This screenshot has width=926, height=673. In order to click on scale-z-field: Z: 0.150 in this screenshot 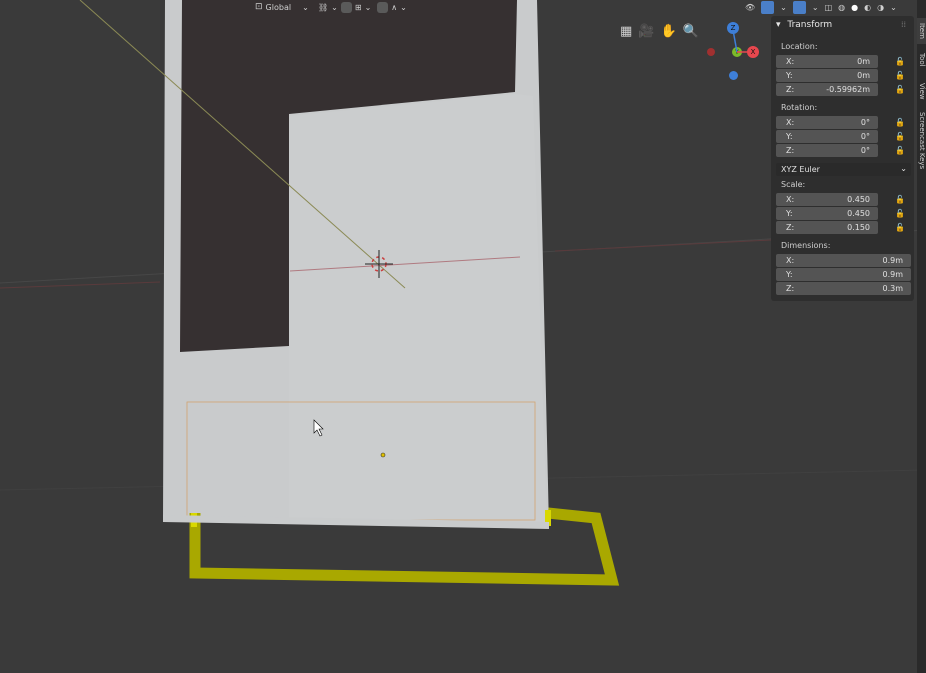, I will do `click(827, 227)`.